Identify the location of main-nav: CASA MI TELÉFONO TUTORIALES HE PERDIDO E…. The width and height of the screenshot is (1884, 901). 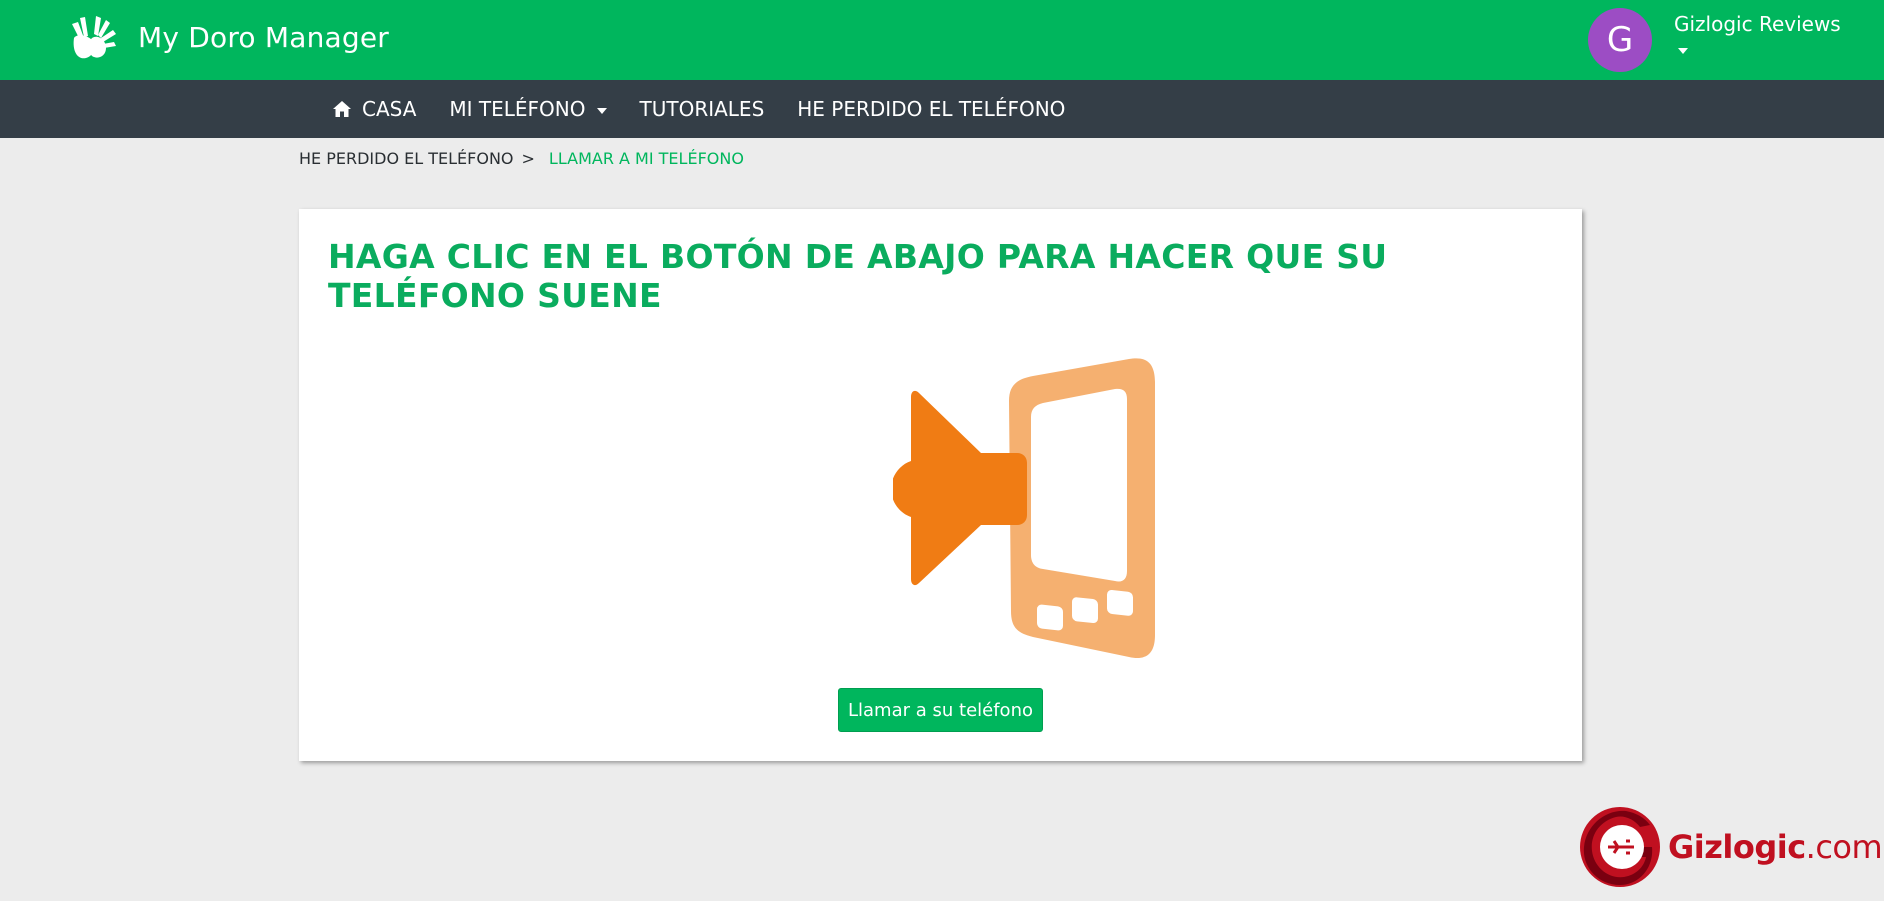
(942, 109).